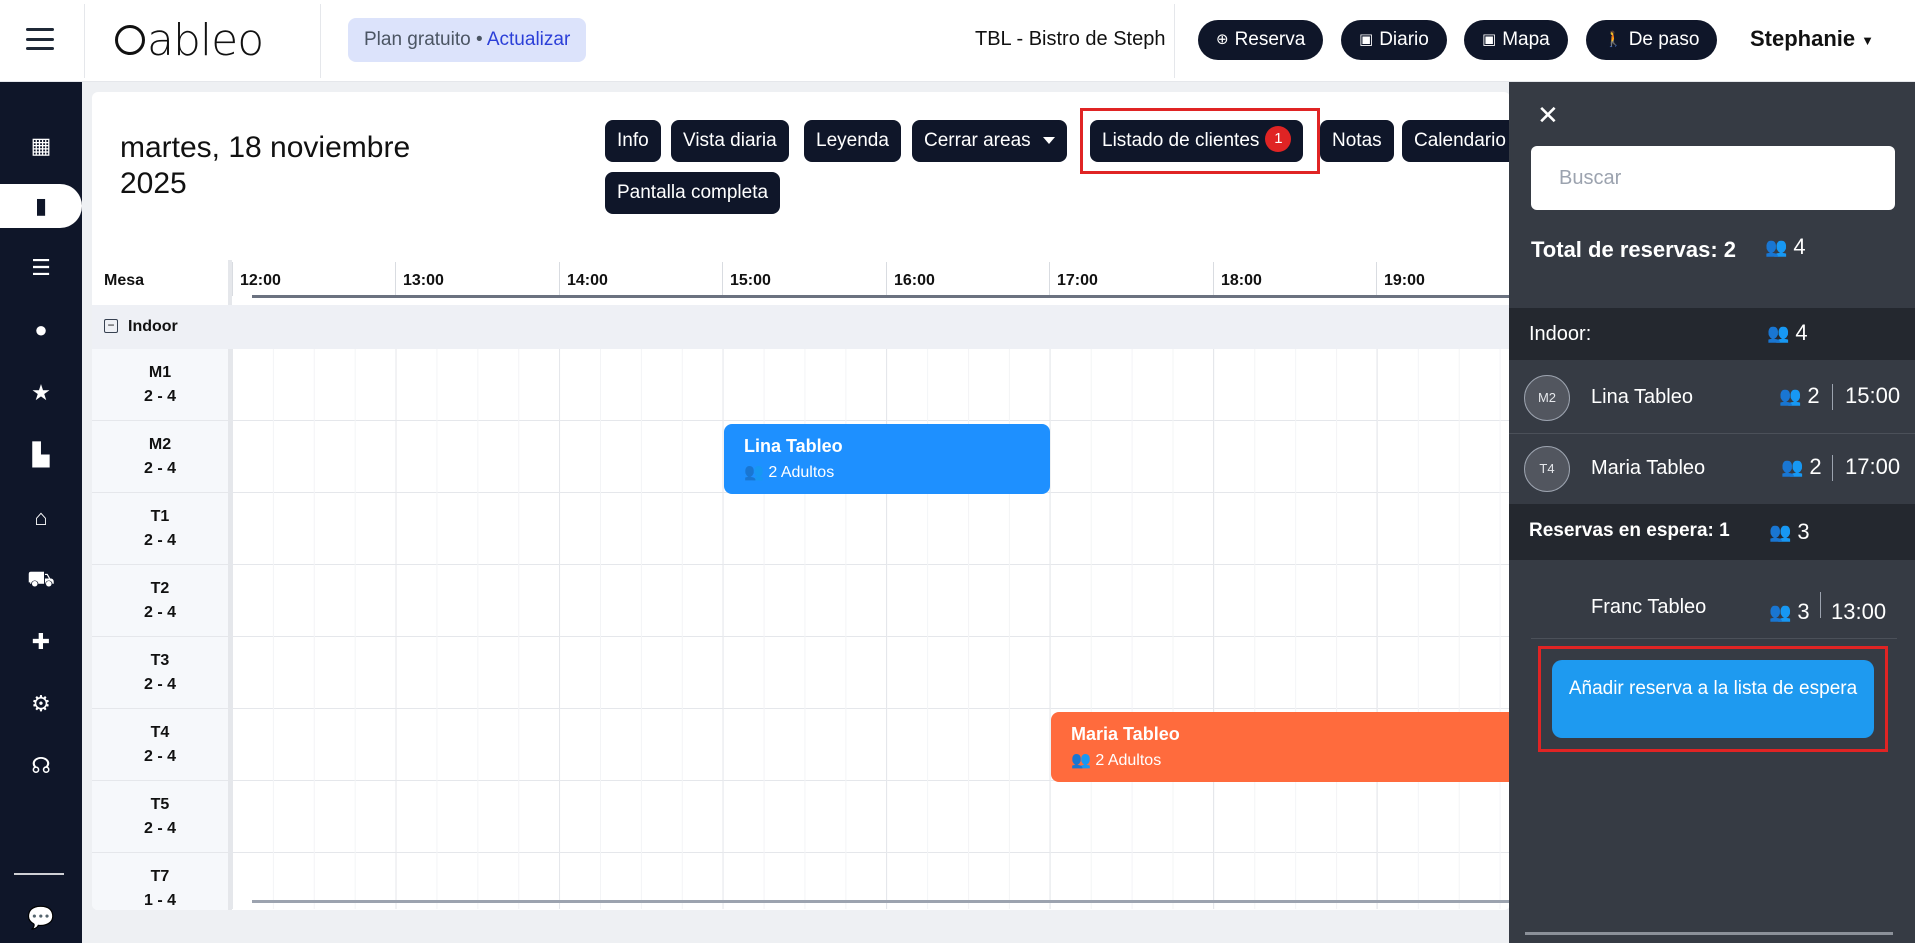 Image resolution: width=1915 pixels, height=943 pixels. I want to click on table-row-label: T4 2 - 4, so click(160, 745).